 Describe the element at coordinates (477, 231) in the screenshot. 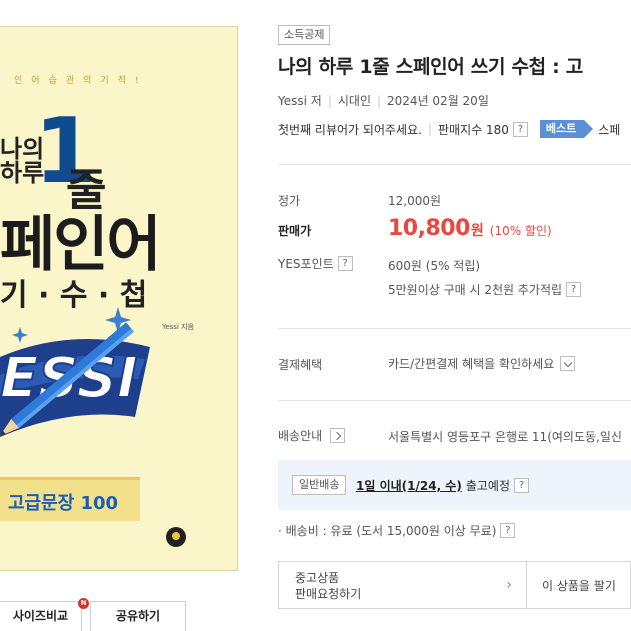

I see `sale-price-unit: 원` at that location.